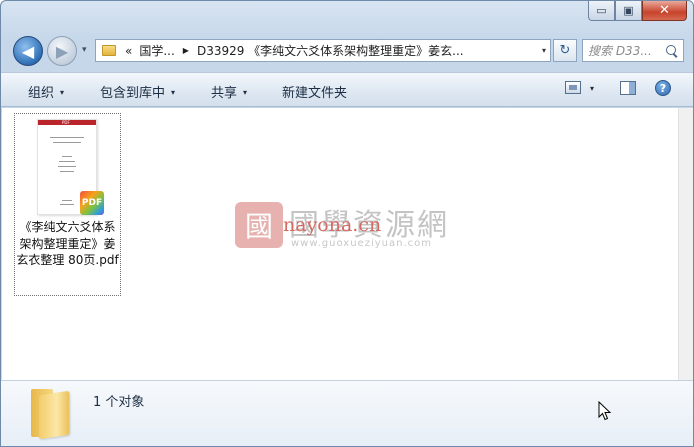  I want to click on back-button: ◀, so click(28, 51).